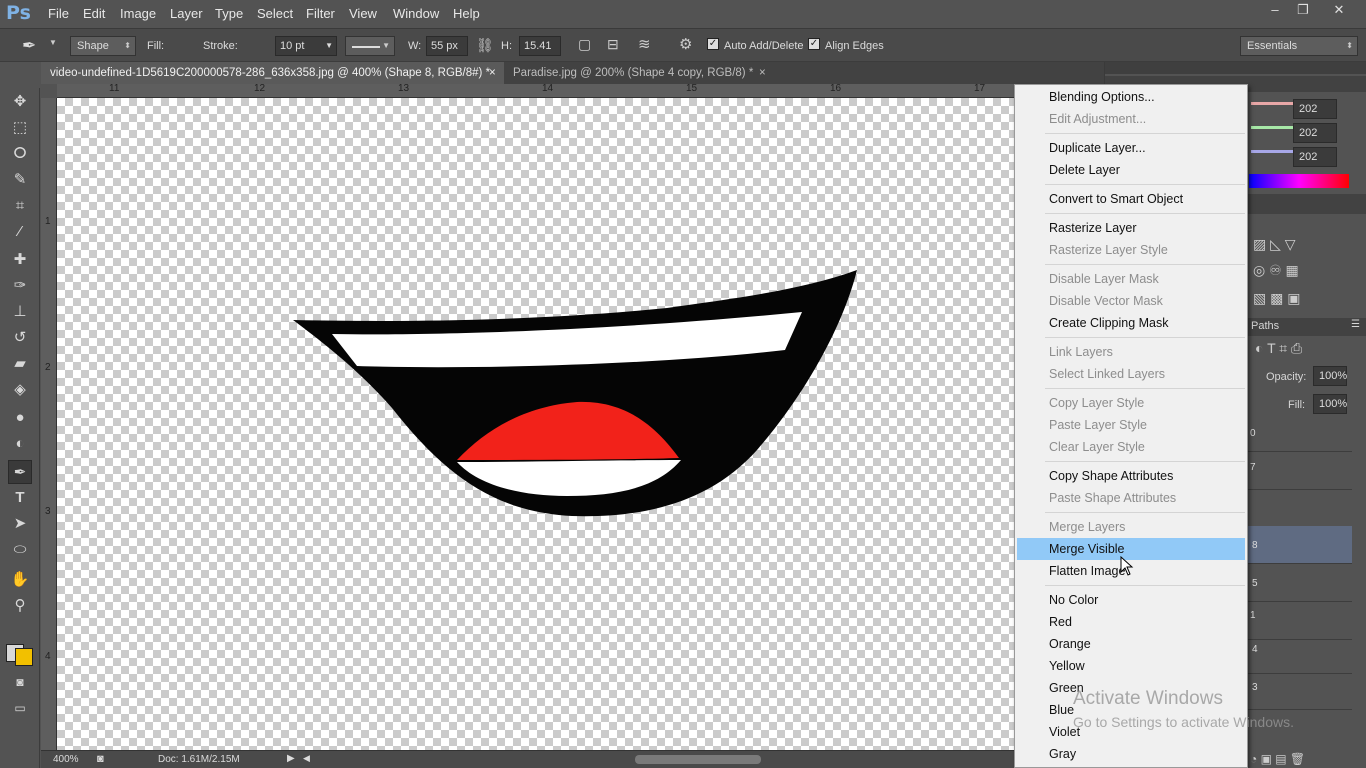  I want to click on link-icon: ⛓, so click(485, 45).